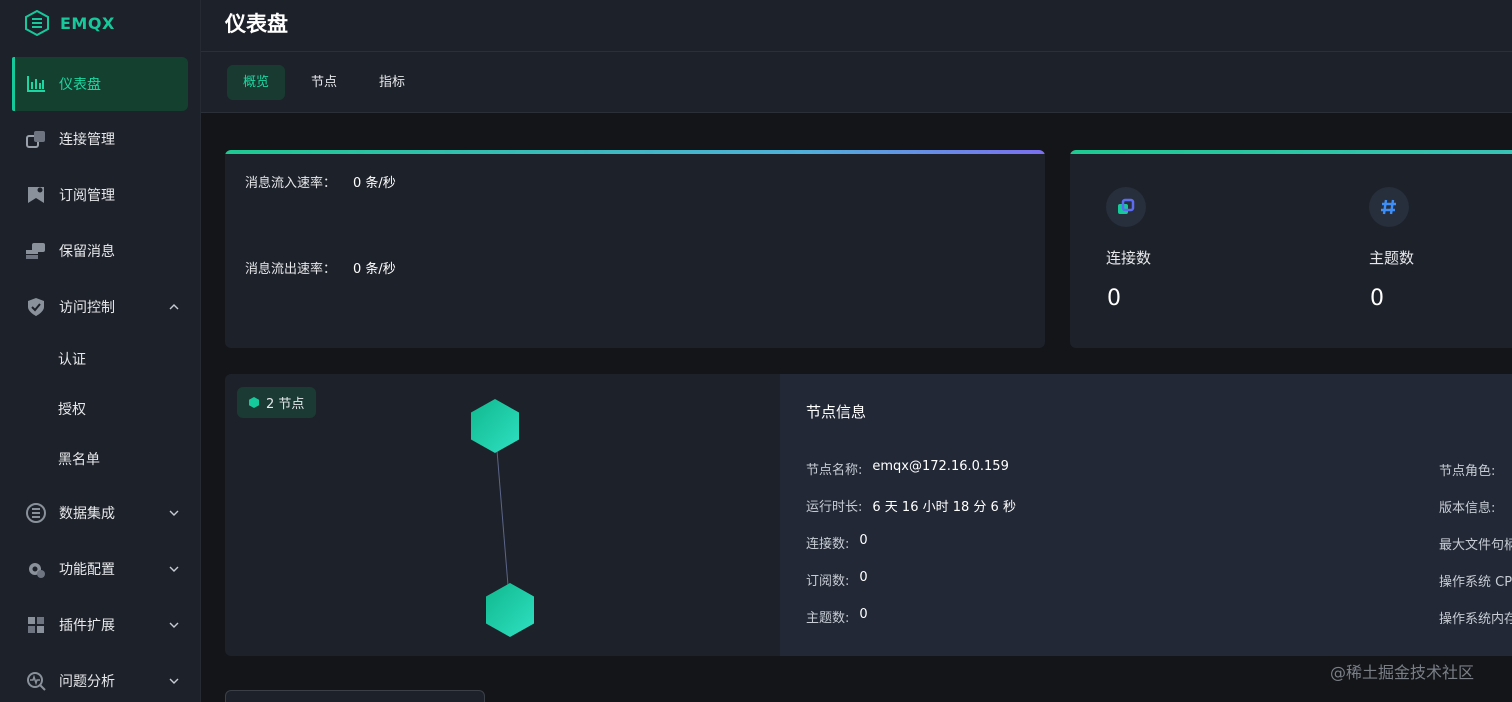 Image resolution: width=1512 pixels, height=702 pixels. What do you see at coordinates (1475, 582) in the screenshot?
I see `info-key-os-cpu: 操作系统 CP` at bounding box center [1475, 582].